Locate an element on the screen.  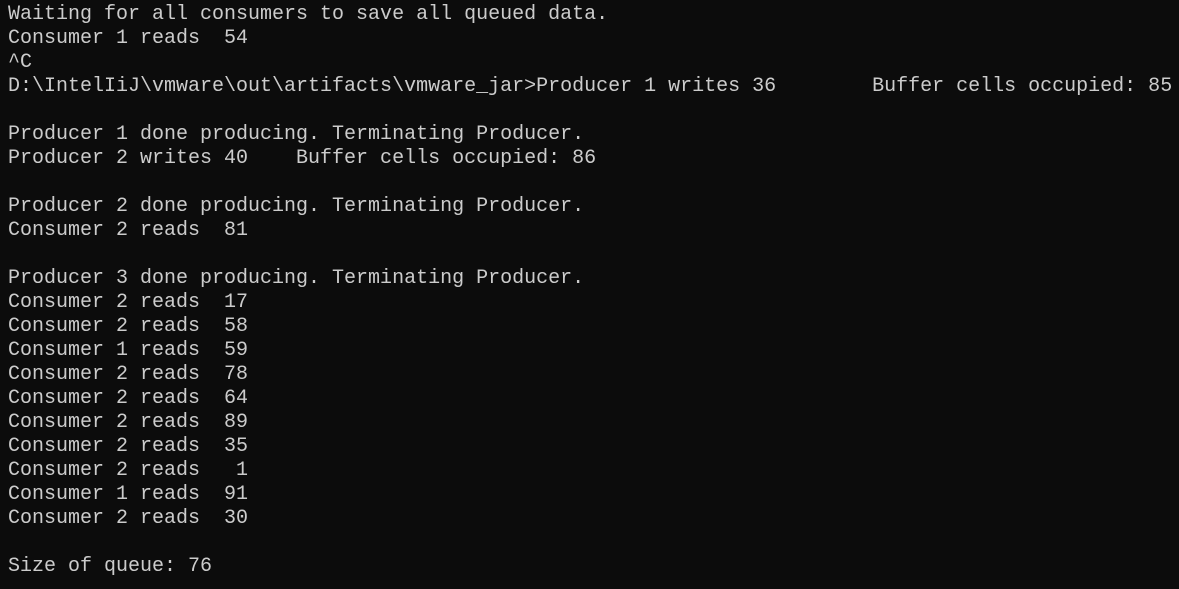
output-line: Size of queue: 76 is located at coordinates (110, 566).